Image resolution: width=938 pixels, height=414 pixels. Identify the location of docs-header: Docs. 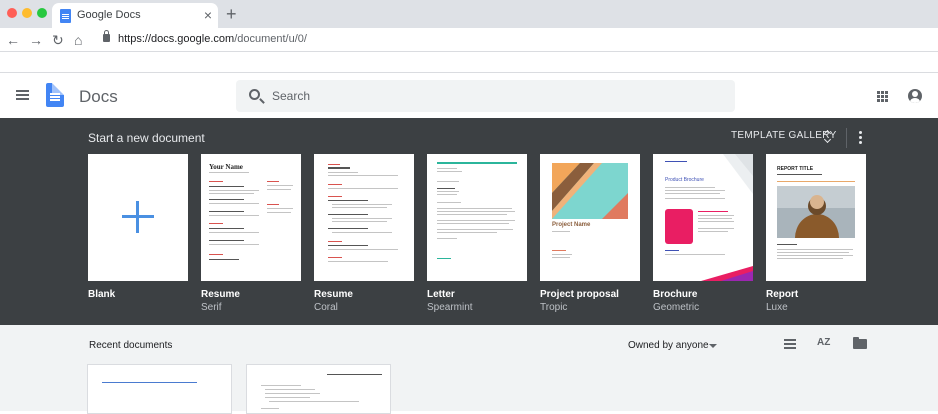
(469, 96).